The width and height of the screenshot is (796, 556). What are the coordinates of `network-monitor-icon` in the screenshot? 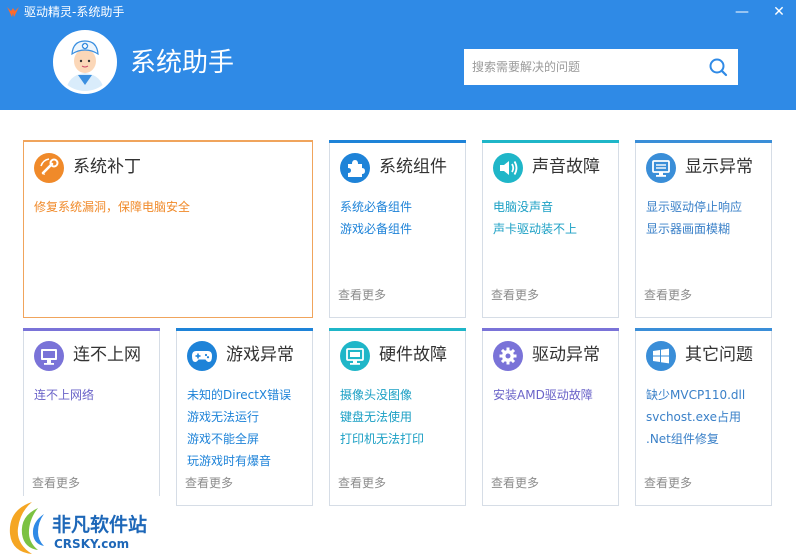 It's located at (49, 356).